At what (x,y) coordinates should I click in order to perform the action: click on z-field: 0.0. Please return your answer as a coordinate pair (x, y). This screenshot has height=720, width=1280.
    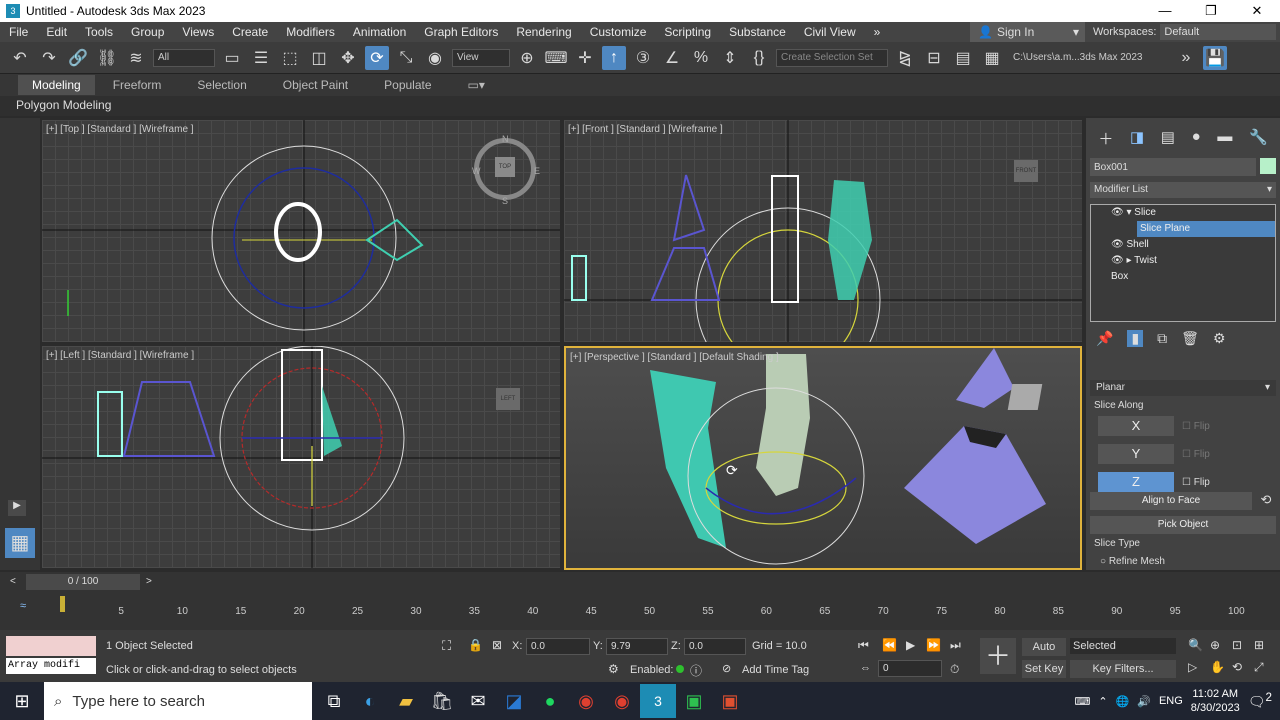
    Looking at the image, I should click on (715, 646).